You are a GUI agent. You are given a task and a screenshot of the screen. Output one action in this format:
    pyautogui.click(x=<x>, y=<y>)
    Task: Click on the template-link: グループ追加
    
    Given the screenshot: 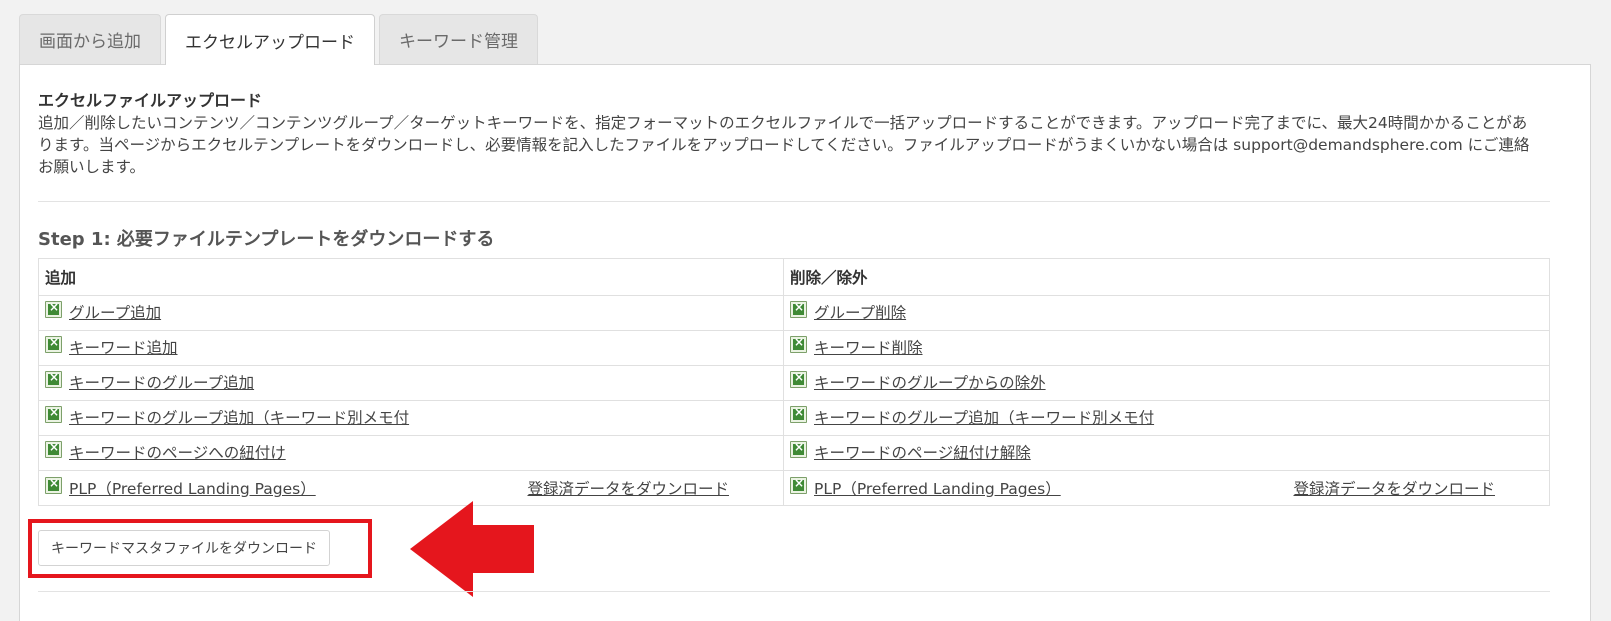 What is the action you would take?
    pyautogui.click(x=103, y=311)
    